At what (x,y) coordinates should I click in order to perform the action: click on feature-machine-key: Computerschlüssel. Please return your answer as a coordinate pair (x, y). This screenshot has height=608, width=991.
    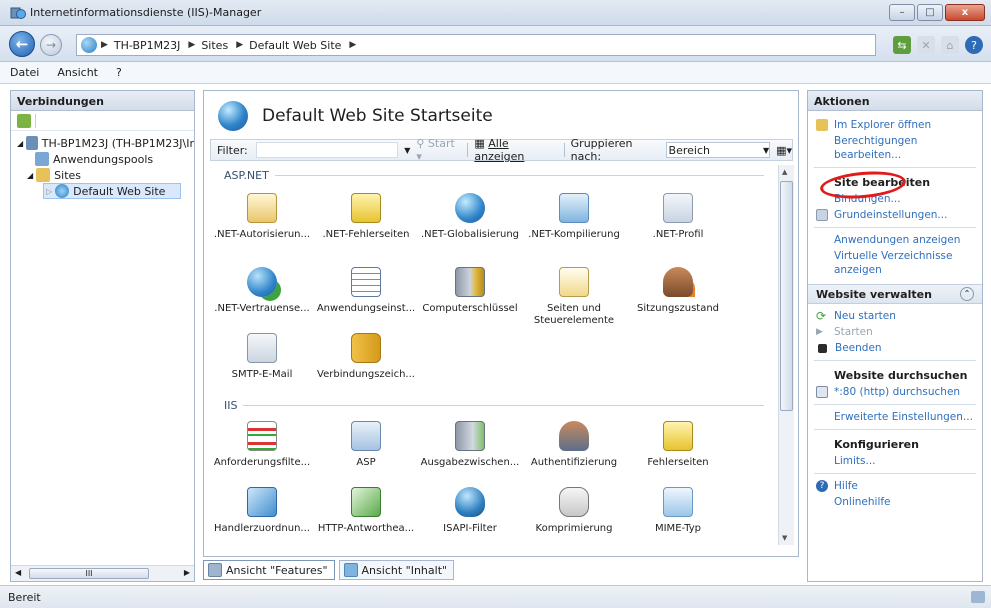
    Looking at the image, I should click on (470, 291).